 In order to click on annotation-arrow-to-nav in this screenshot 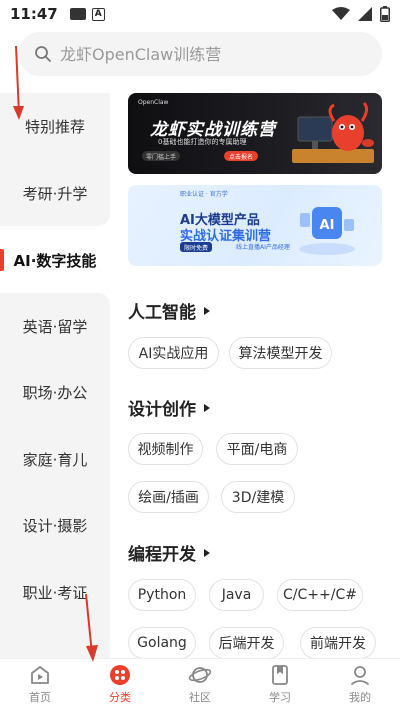, I will do `click(91, 627)`.